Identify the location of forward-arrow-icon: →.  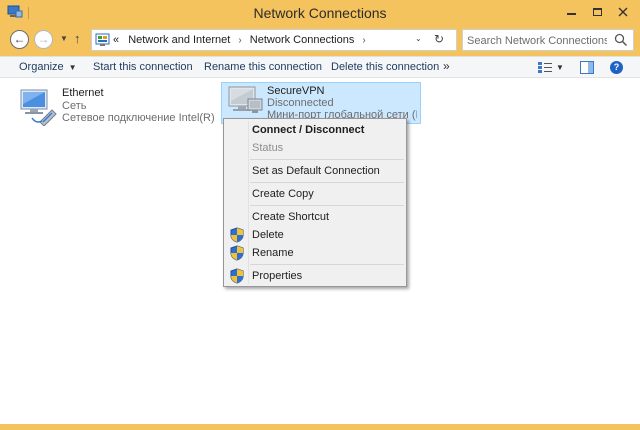
(43, 39).